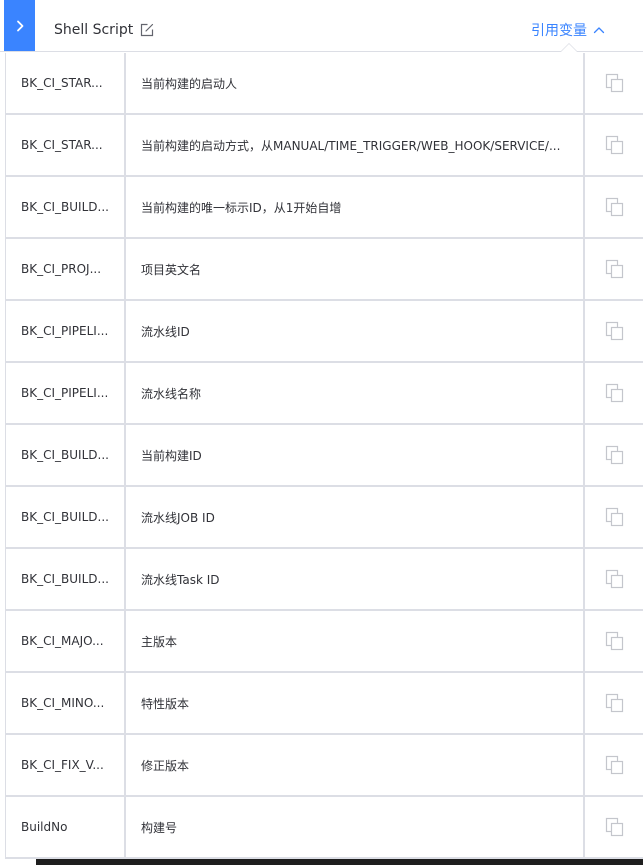 The image size is (643, 865). I want to click on variable-row: BK_CI_PROJ... 项目英文名, so click(324, 270).